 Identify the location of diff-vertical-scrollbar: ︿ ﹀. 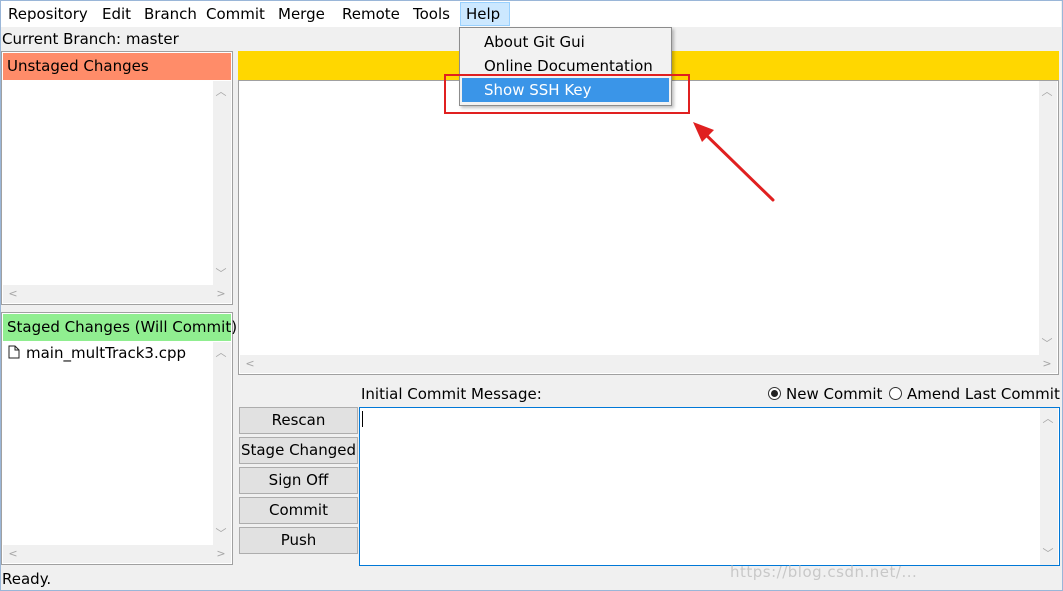
(1048, 218).